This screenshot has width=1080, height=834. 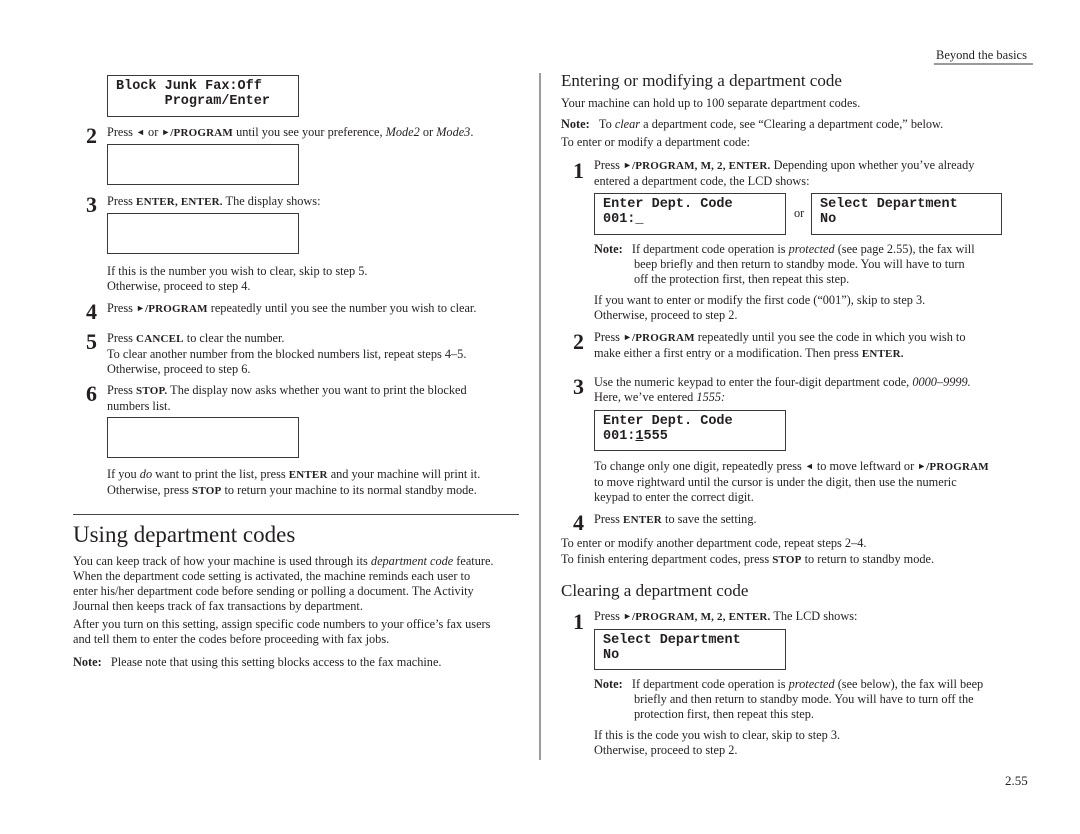 What do you see at coordinates (799, 213) in the screenshot?
I see `or-label: or` at bounding box center [799, 213].